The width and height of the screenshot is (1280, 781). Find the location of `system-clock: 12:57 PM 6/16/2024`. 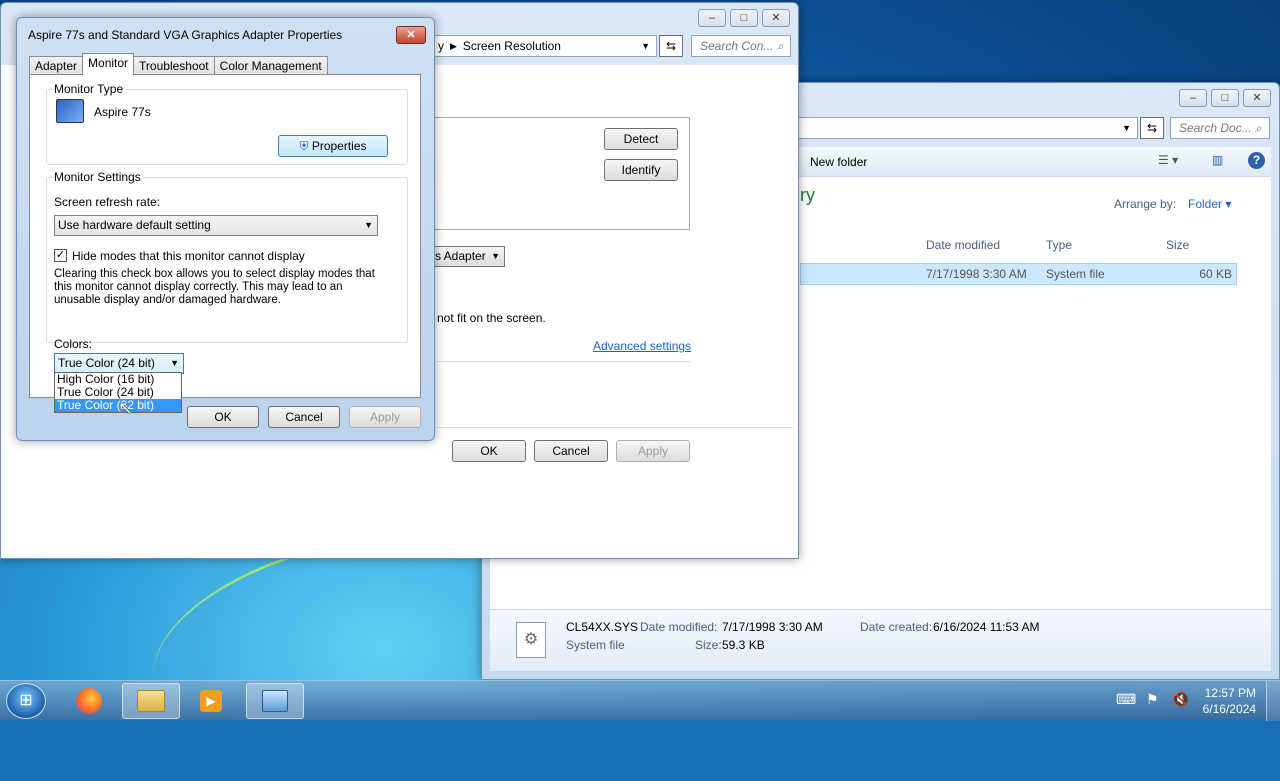

system-clock: 12:57 PM 6/16/2024 is located at coordinates (1229, 701).